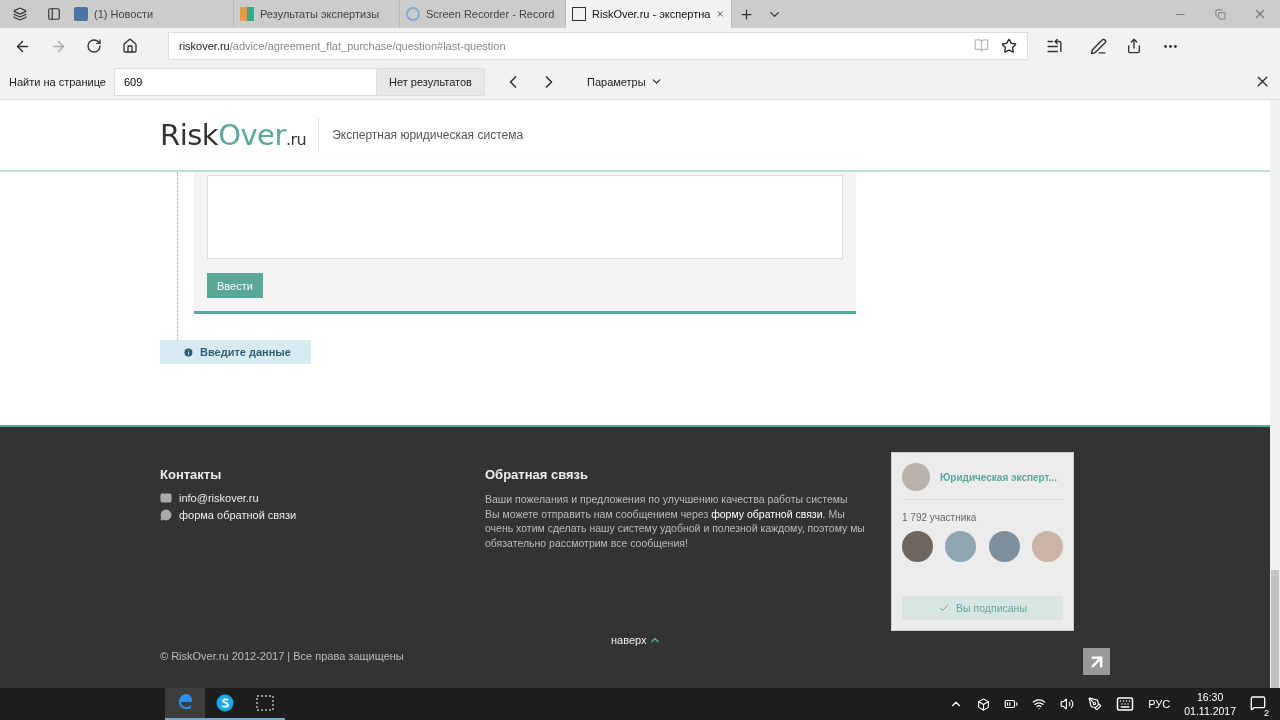  What do you see at coordinates (58, 81) in the screenshot?
I see `find-label: Найти на странице` at bounding box center [58, 81].